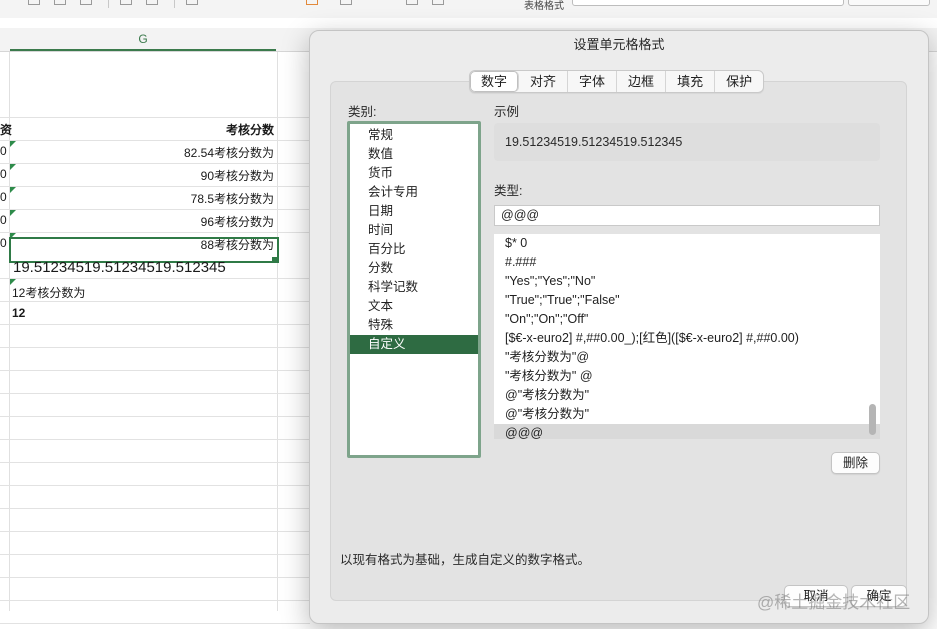 The image size is (937, 629). Describe the element at coordinates (687, 319) in the screenshot. I see `type-list-item: "On";"On";"Off"` at that location.